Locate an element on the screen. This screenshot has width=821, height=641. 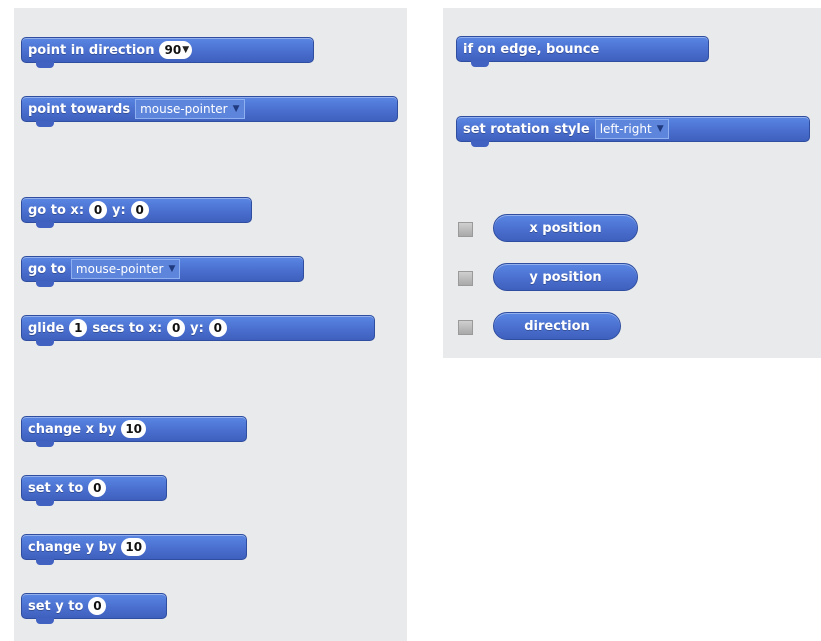
block-label: change y by is located at coordinates (72, 547).